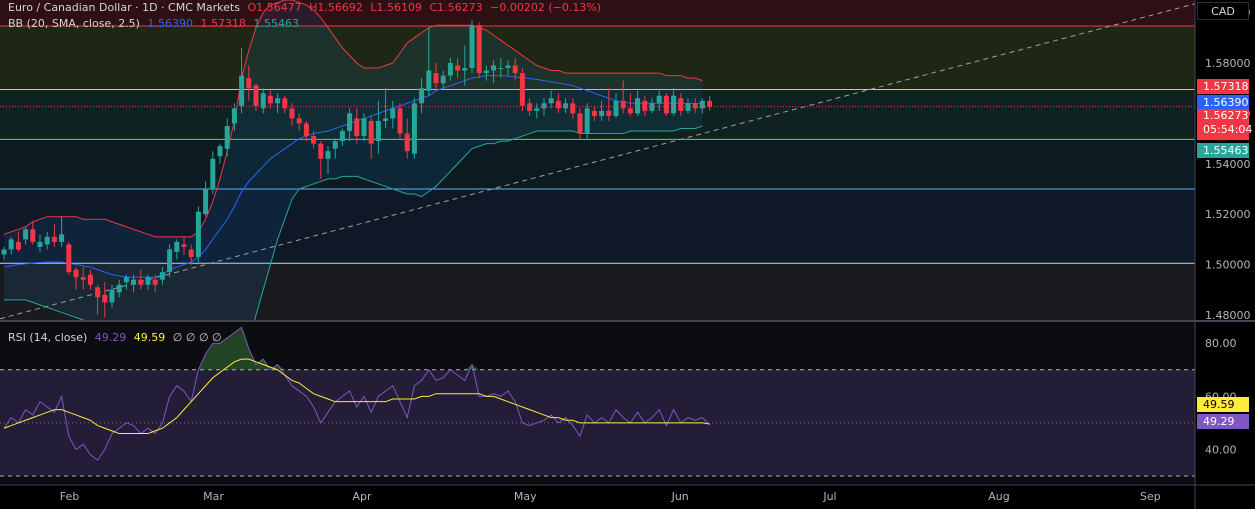  Describe the element at coordinates (276, 23) in the screenshot. I see `bb-lower-value: 1.55463` at that location.